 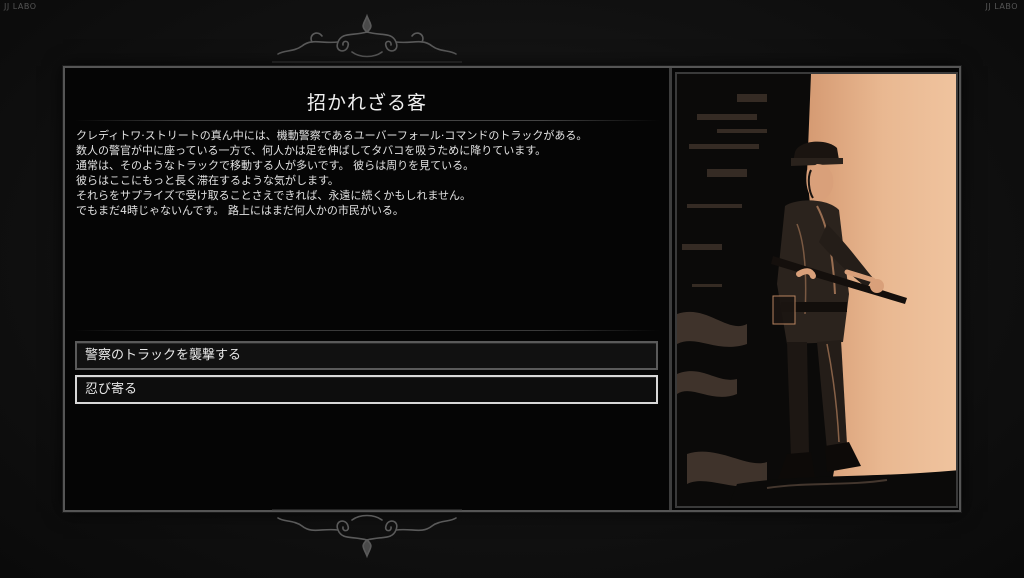 What do you see at coordinates (207, 180) in the screenshot?
I see `event-line: 彼らはここにもっと長く滞在するような気がします。` at bounding box center [207, 180].